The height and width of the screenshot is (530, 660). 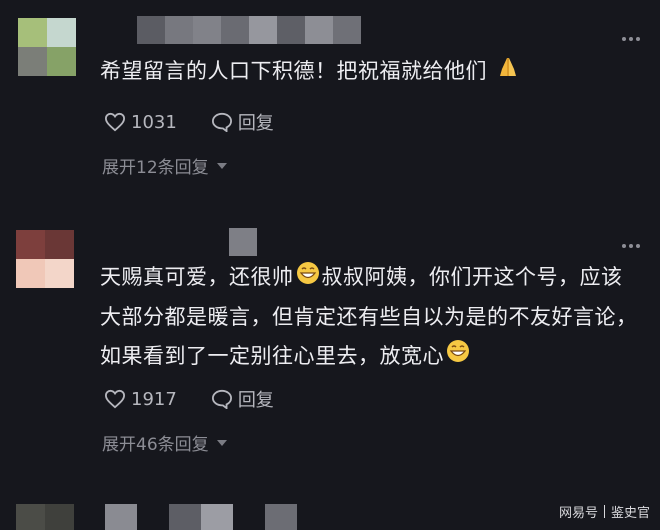 I want to click on like-count: 1917, so click(x=154, y=399).